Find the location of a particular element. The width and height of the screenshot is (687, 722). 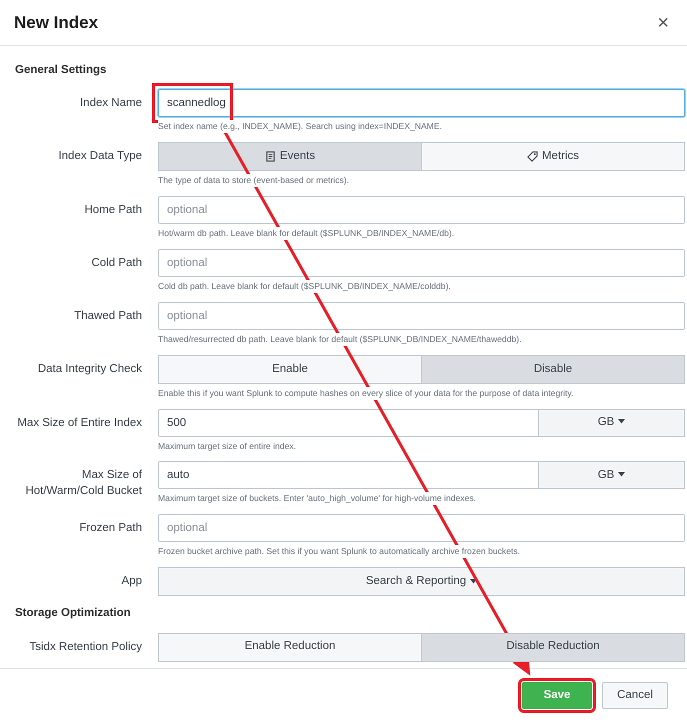

toggle-option: Events is located at coordinates (290, 157).